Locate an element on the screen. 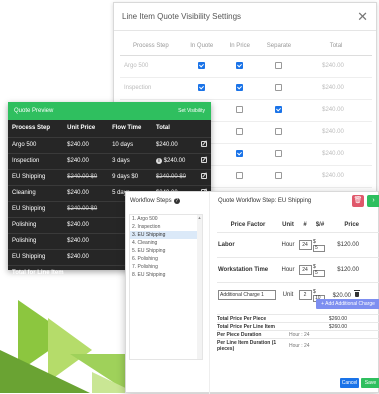 This screenshot has height=394, width=379. steps-scrollbar: ▲ is located at coordinates (199, 287).